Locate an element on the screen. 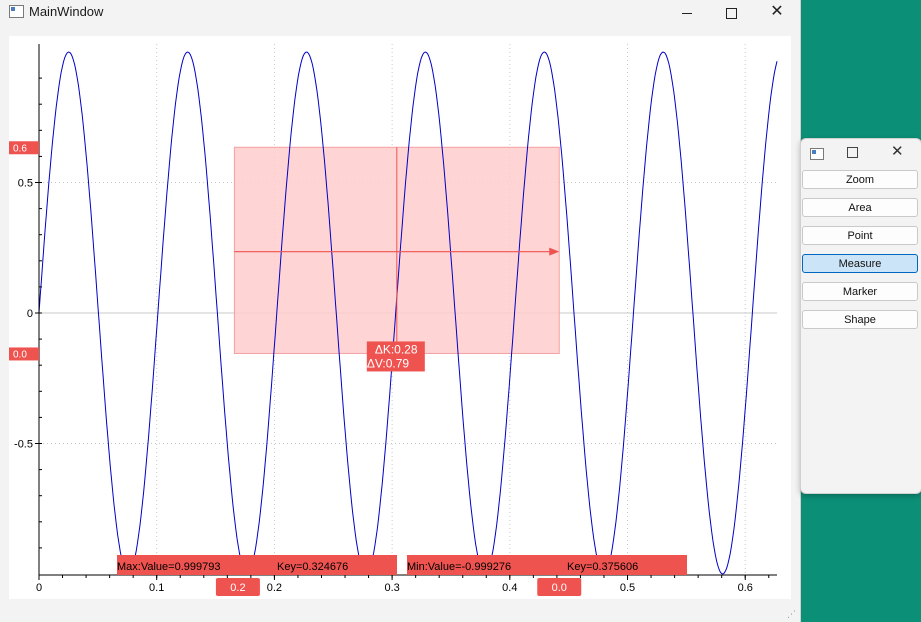 The width and height of the screenshot is (921, 622). area-button: Area is located at coordinates (860, 207).